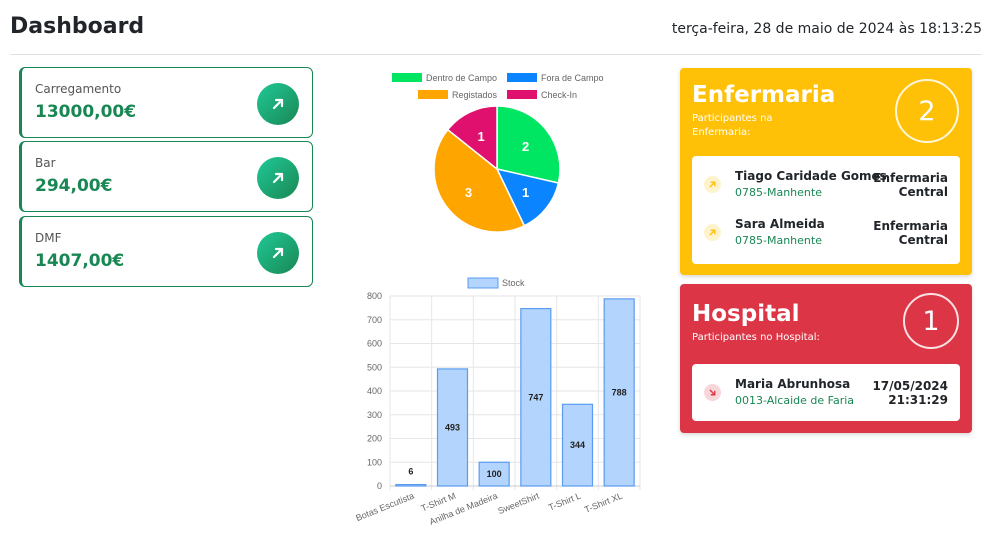 Image resolution: width=989 pixels, height=557 pixels. Describe the element at coordinates (910, 386) in the screenshot. I see `participant-date: 17/05/2024` at that location.